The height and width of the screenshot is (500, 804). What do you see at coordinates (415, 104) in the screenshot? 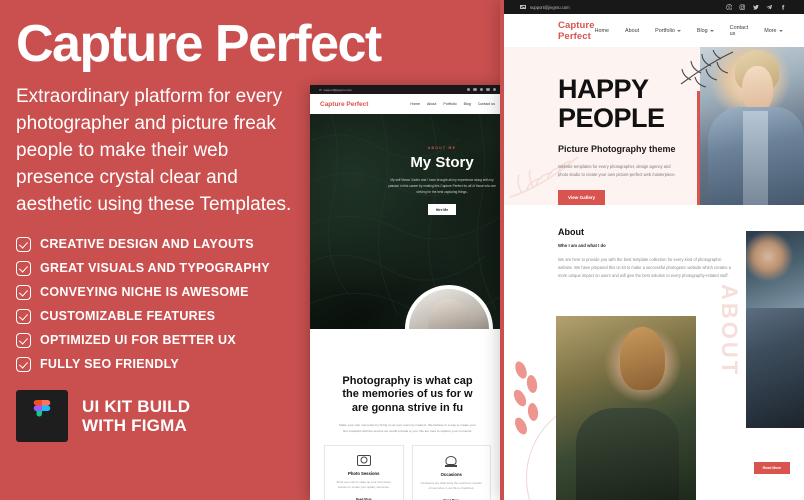
I see `mid-menu-item-home: Home` at bounding box center [415, 104].